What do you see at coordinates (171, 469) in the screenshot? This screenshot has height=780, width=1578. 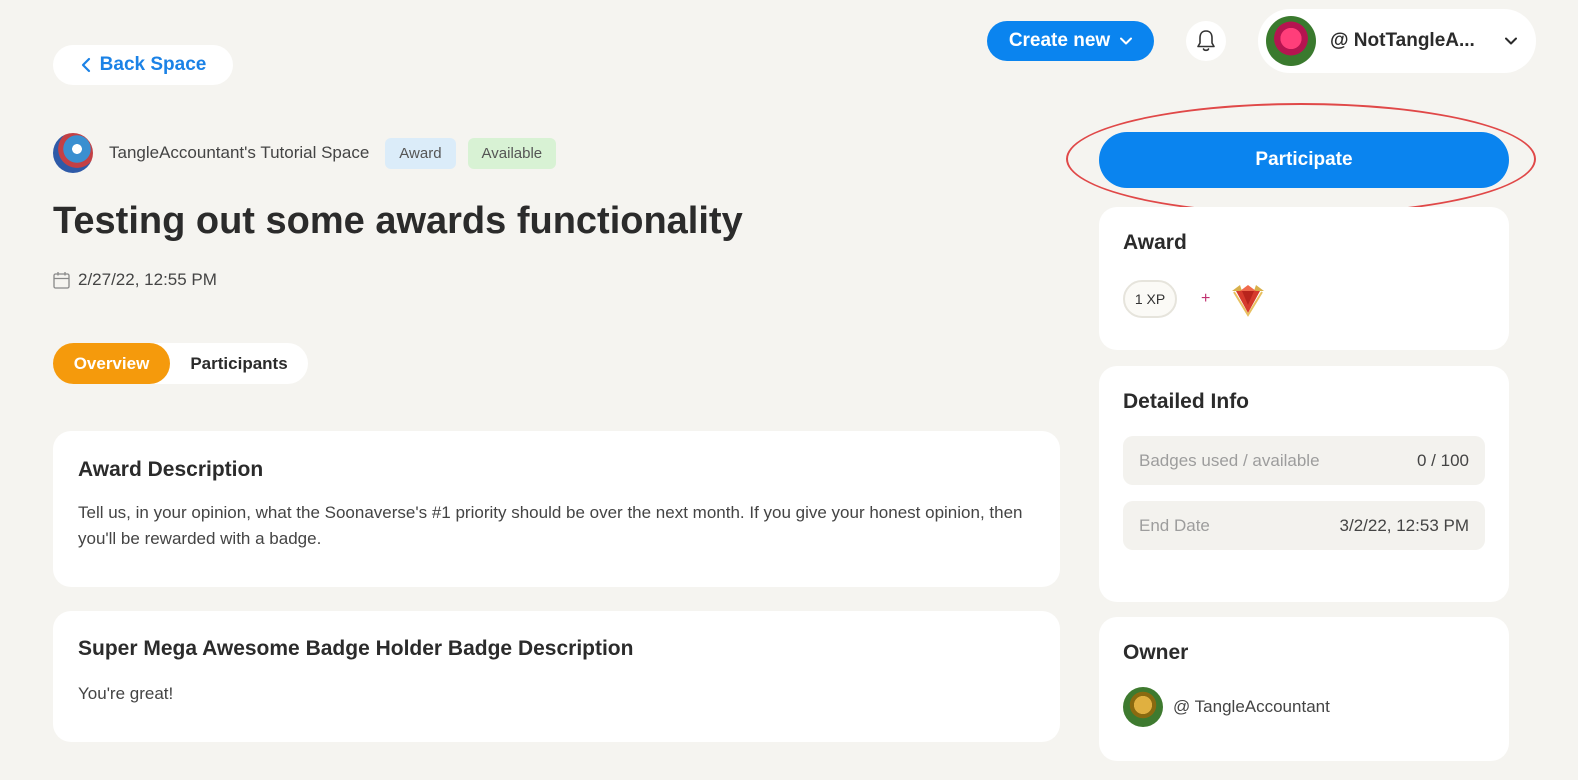 I see `award-description-heading: Award Description` at bounding box center [171, 469].